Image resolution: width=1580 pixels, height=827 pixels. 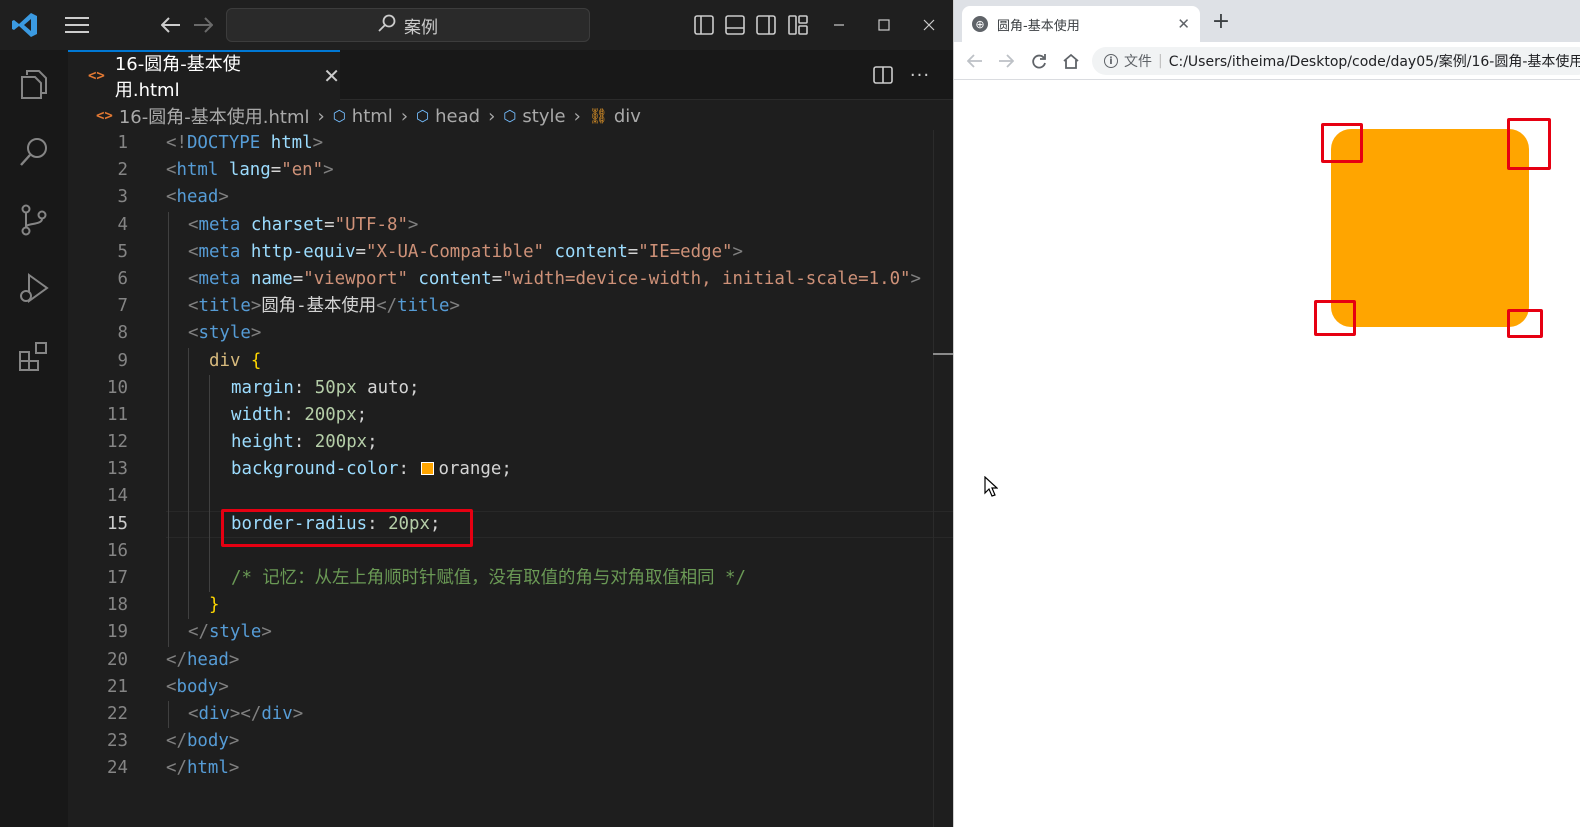 What do you see at coordinates (214, 605) in the screenshot?
I see `code-token: }` at bounding box center [214, 605].